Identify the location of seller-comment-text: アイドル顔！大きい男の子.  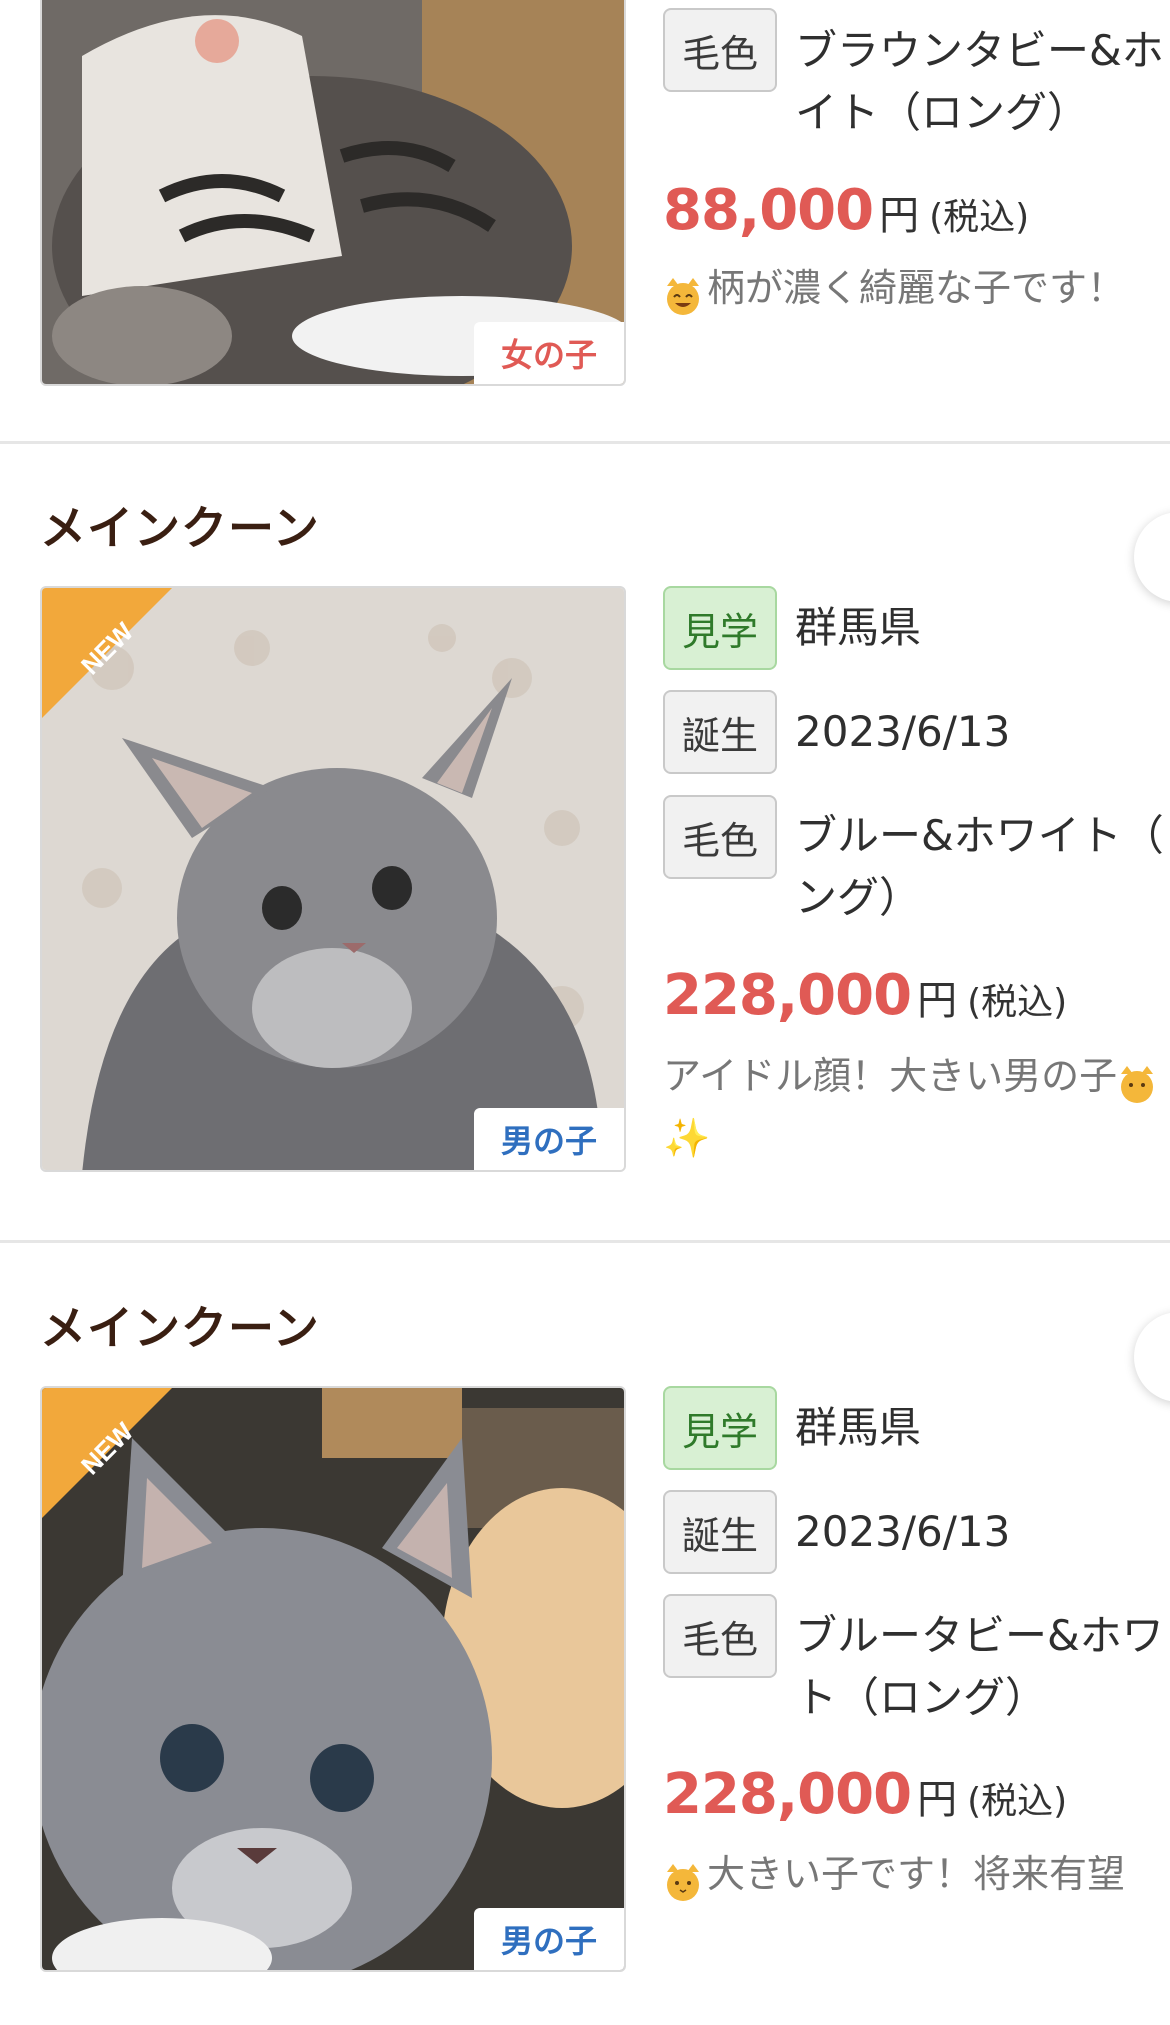
(890, 1076).